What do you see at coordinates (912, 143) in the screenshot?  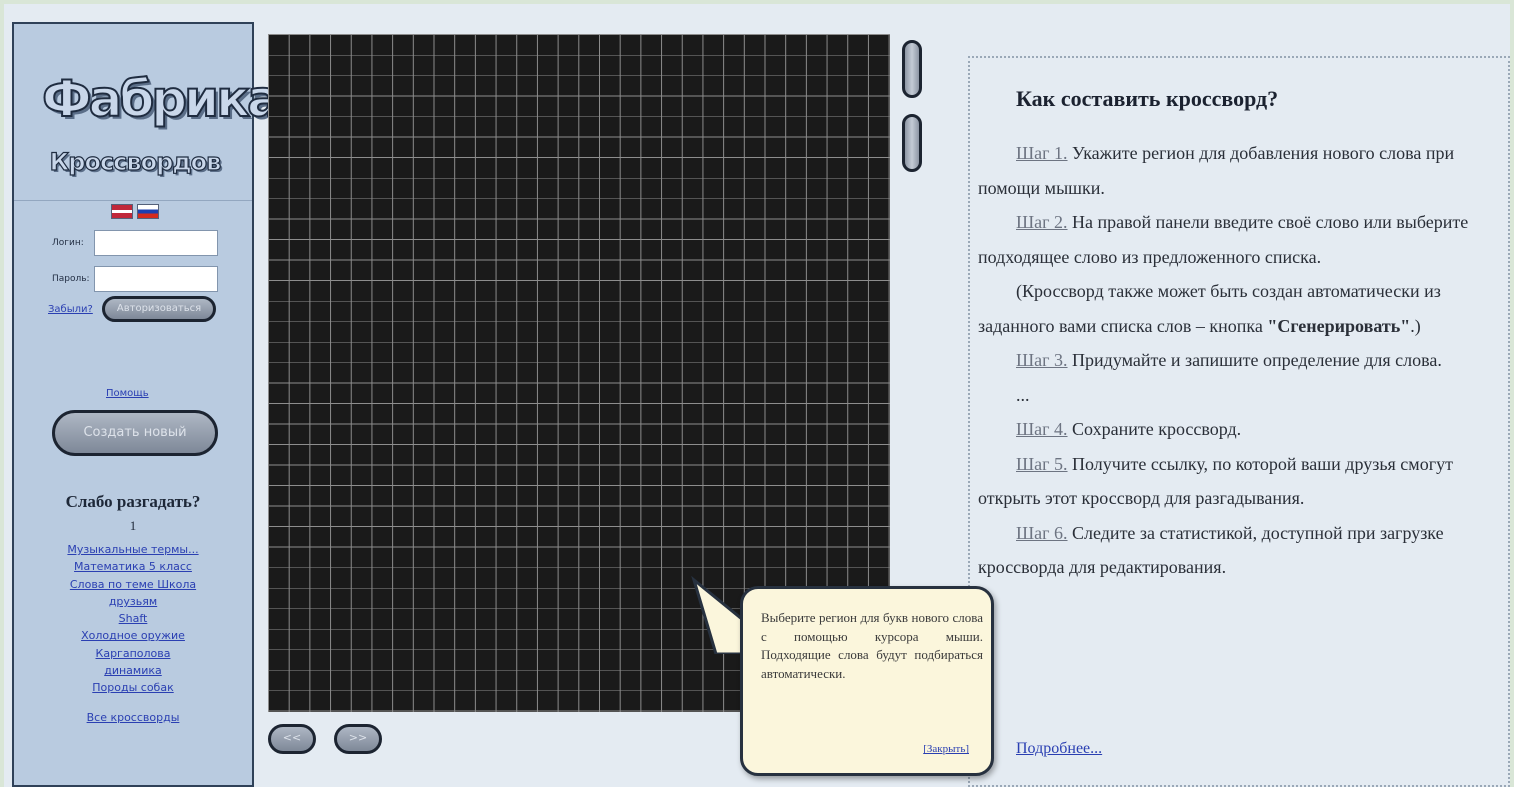 I see `secondary-scroll-handle` at bounding box center [912, 143].